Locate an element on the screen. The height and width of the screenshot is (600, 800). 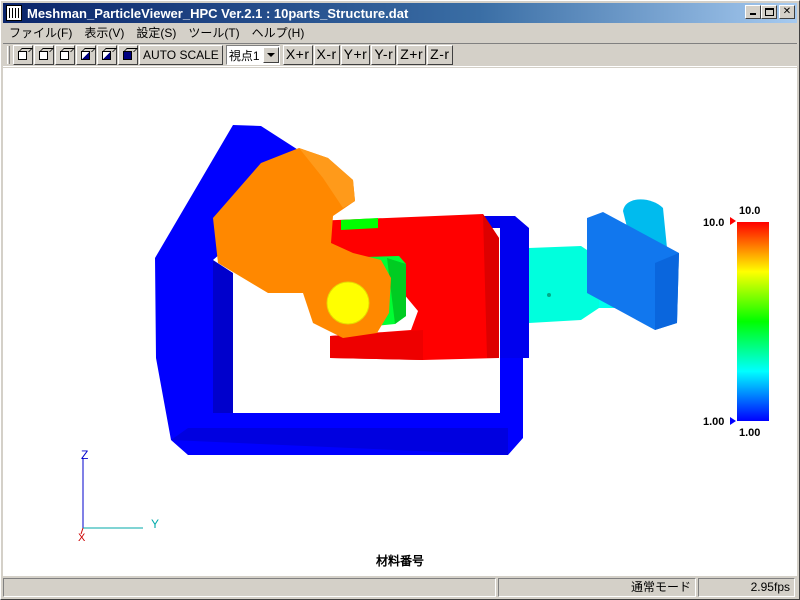
rotate-z-plus-button: Z+r is located at coordinates (412, 55).